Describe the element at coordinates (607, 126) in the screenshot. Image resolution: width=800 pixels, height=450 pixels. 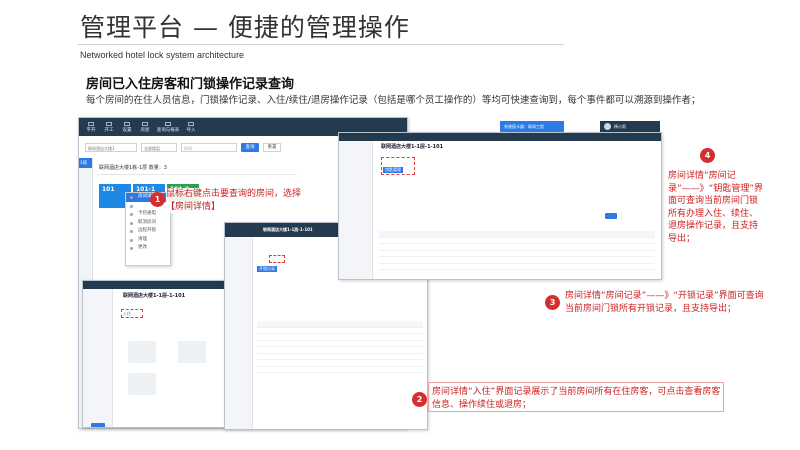
I see `avatar` at that location.